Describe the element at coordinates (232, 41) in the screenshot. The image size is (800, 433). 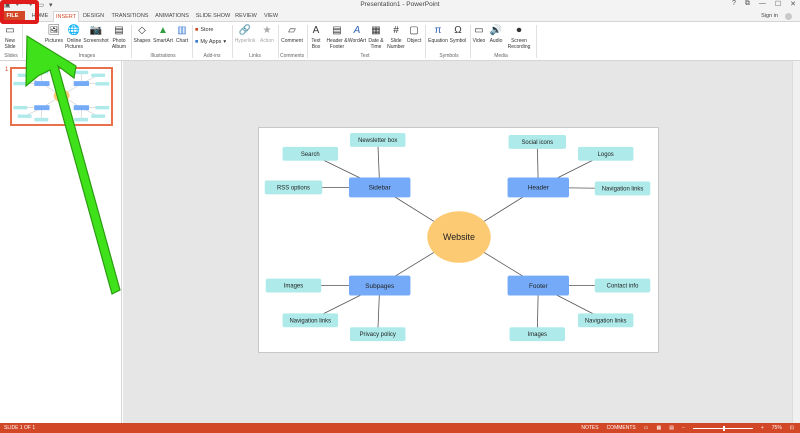
I see `group-separator` at that location.